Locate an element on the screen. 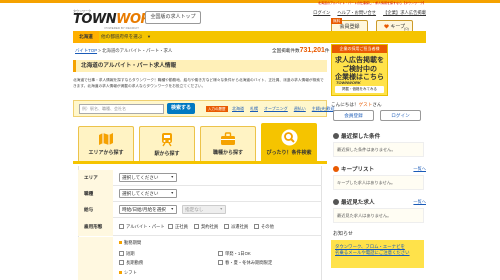  header-link-help: ヘルプ・お問い合せ is located at coordinates (356, 13).